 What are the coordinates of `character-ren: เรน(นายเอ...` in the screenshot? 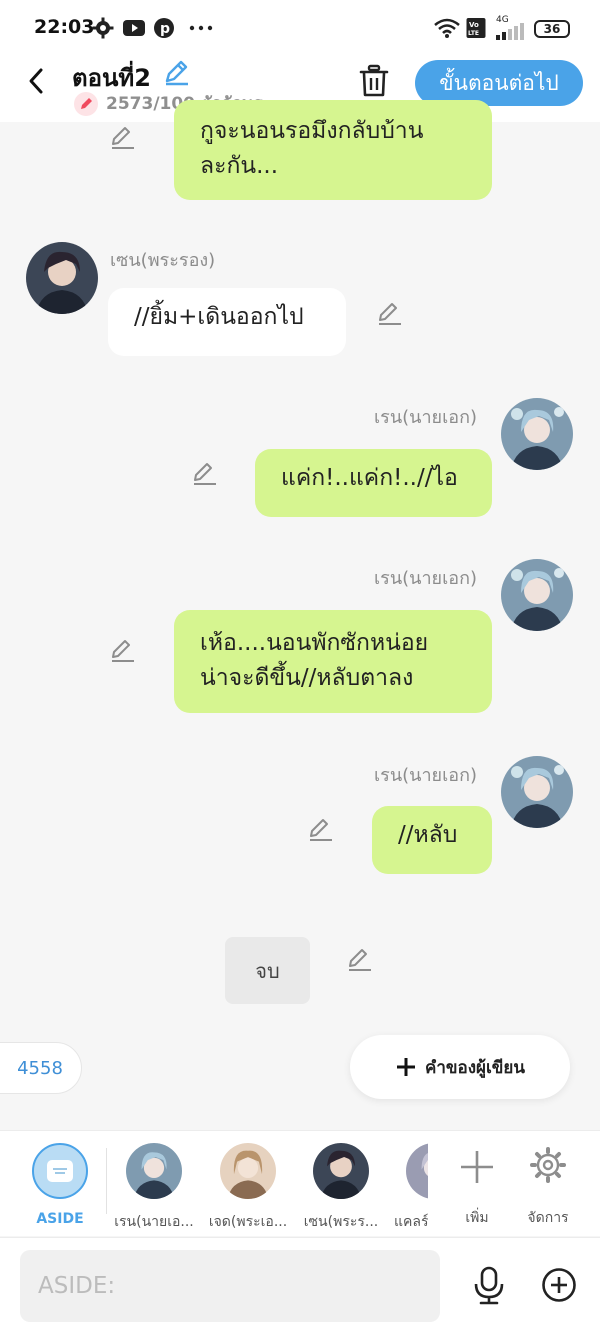 It's located at (154, 1188).